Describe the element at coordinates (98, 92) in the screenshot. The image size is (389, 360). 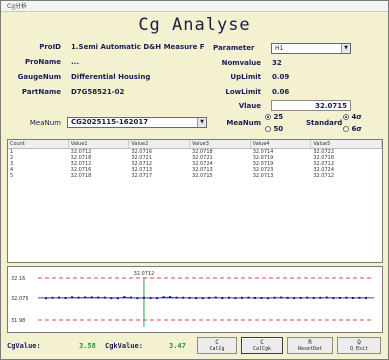
I see `partname-value: D7G58521-02` at that location.